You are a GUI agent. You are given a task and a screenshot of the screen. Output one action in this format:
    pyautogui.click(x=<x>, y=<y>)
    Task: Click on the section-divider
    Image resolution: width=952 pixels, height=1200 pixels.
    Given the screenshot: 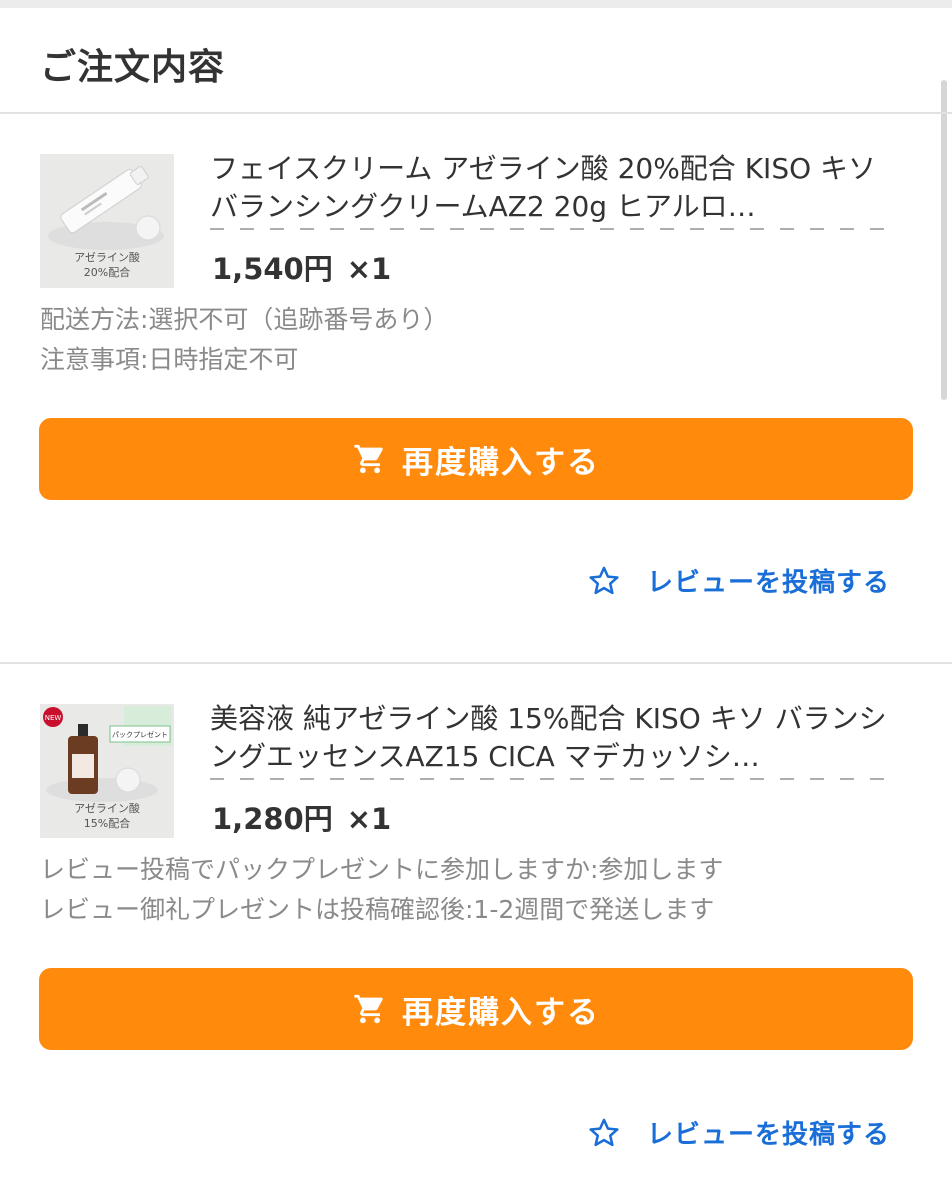 What is the action you would take?
    pyautogui.click(x=476, y=113)
    